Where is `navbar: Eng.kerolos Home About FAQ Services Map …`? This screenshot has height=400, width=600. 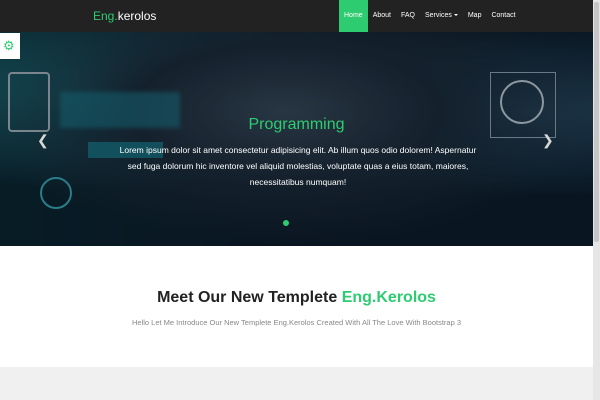
navbar: Eng.kerolos Home About FAQ Services Map … is located at coordinates (296, 16).